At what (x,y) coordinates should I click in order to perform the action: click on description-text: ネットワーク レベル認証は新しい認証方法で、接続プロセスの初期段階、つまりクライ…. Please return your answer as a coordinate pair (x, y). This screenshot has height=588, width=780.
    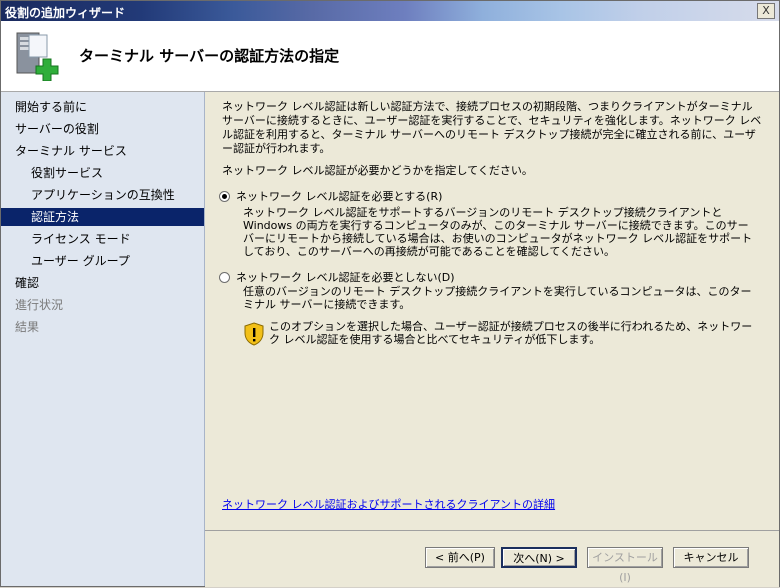
    Looking at the image, I should click on (492, 127).